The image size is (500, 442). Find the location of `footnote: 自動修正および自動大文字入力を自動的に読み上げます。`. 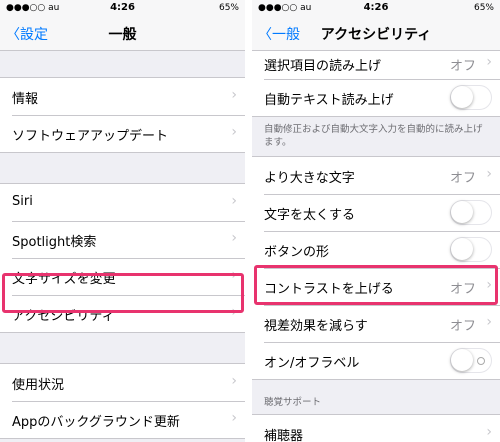

footnote: 自動修正および自動大文字入力を自動的に読み上げます。 is located at coordinates (373, 136).